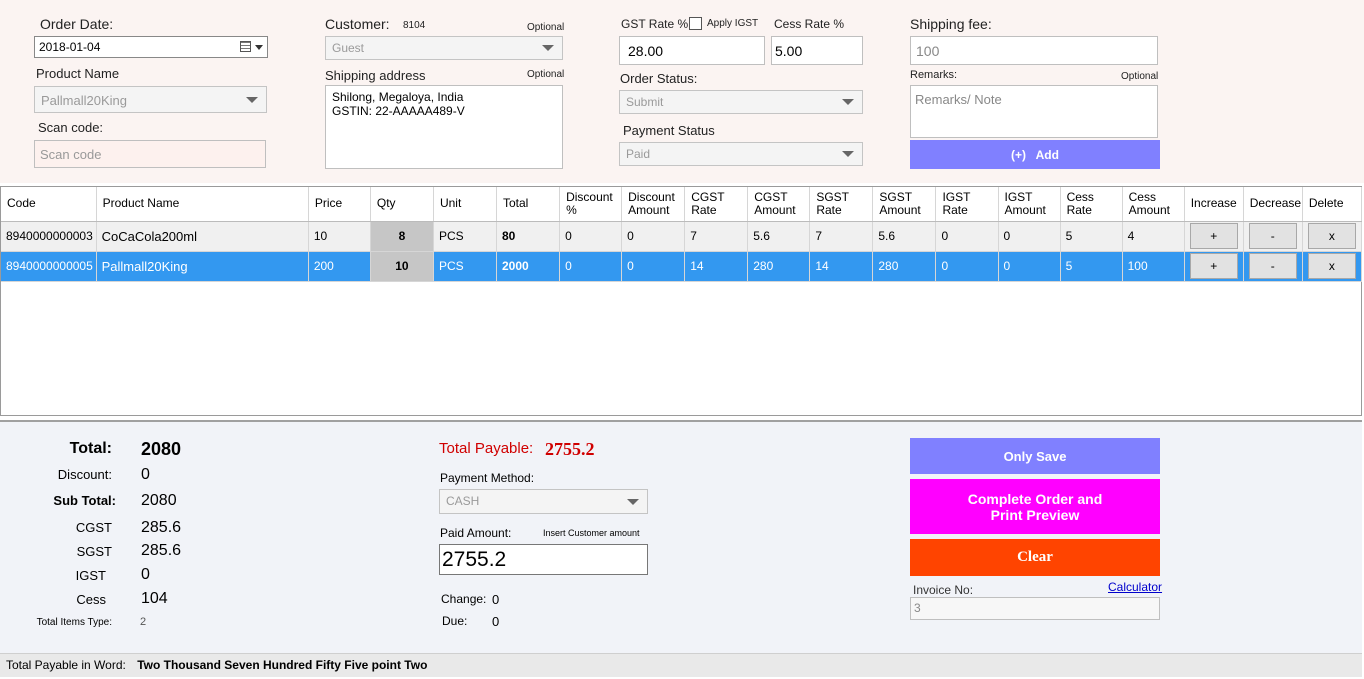  What do you see at coordinates (161, 449) in the screenshot?
I see `total-value: 2080` at bounding box center [161, 449].